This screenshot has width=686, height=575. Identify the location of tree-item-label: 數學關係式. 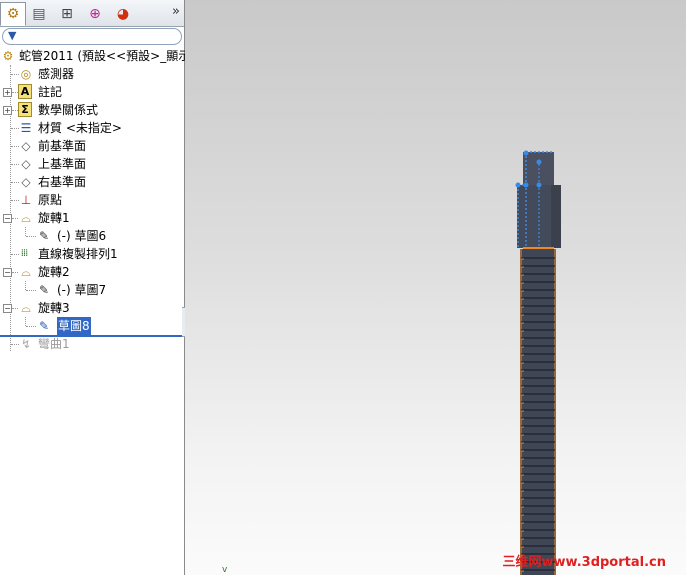
(68, 110).